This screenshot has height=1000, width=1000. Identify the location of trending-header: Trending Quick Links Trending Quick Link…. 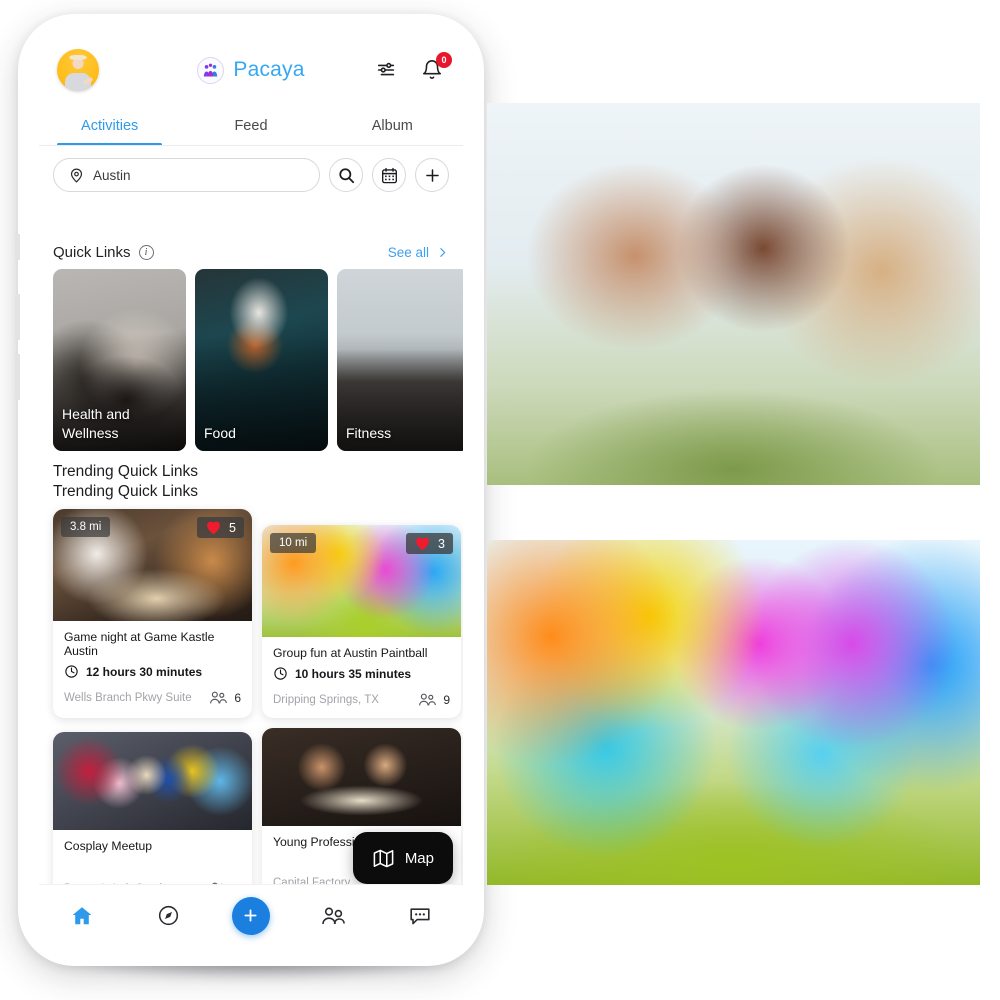
(251, 477).